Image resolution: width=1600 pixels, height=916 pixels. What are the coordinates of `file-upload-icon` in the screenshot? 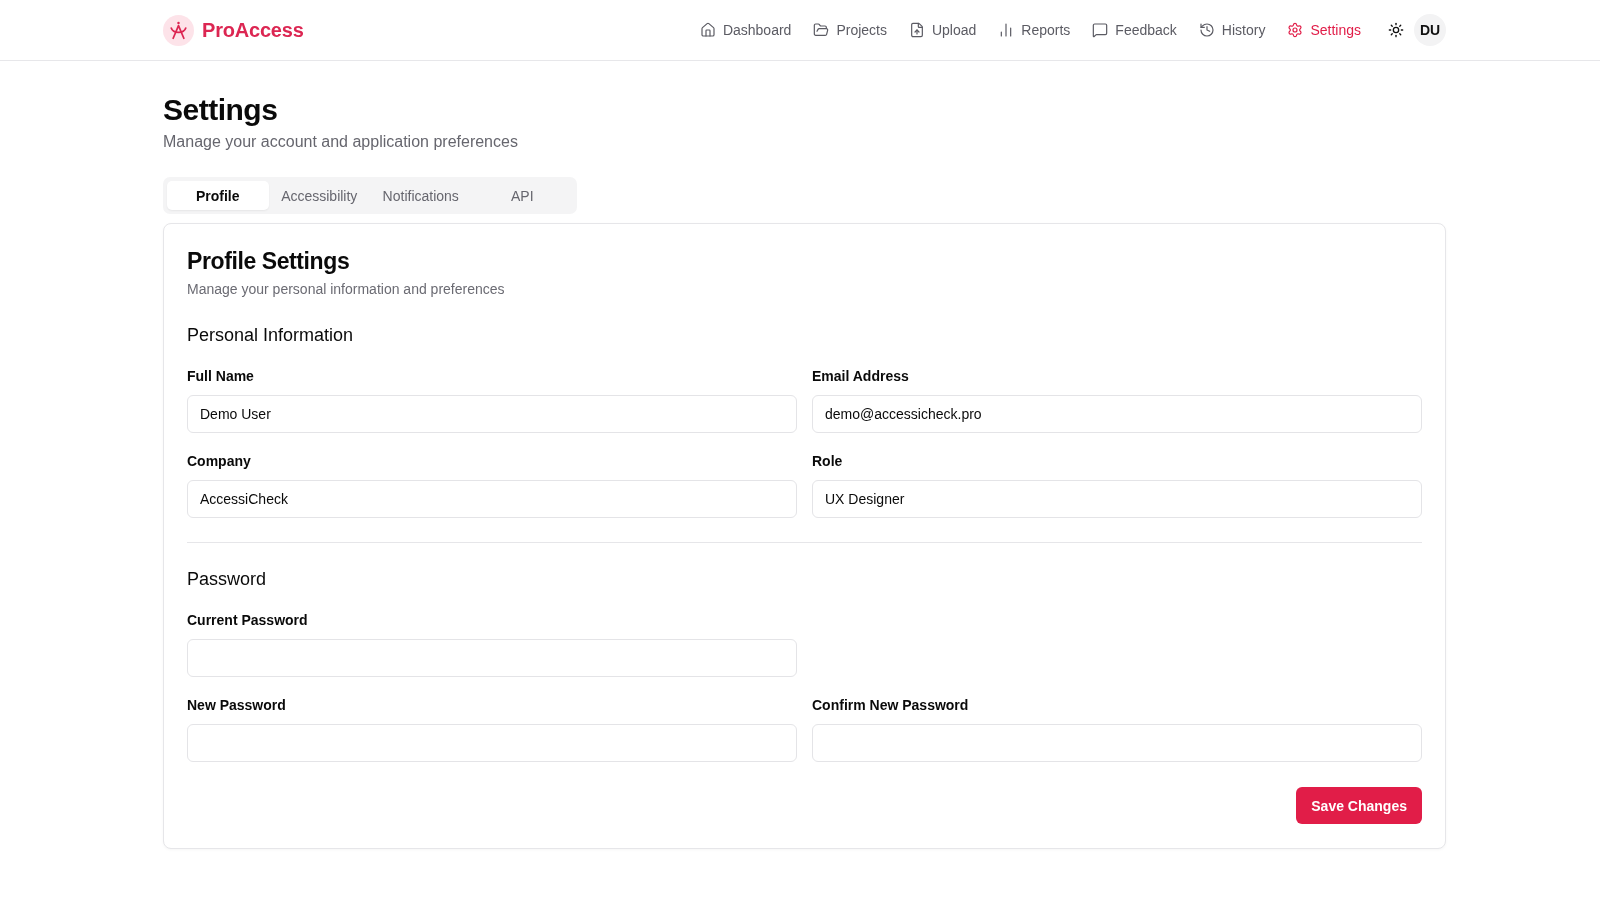 It's located at (916, 30).